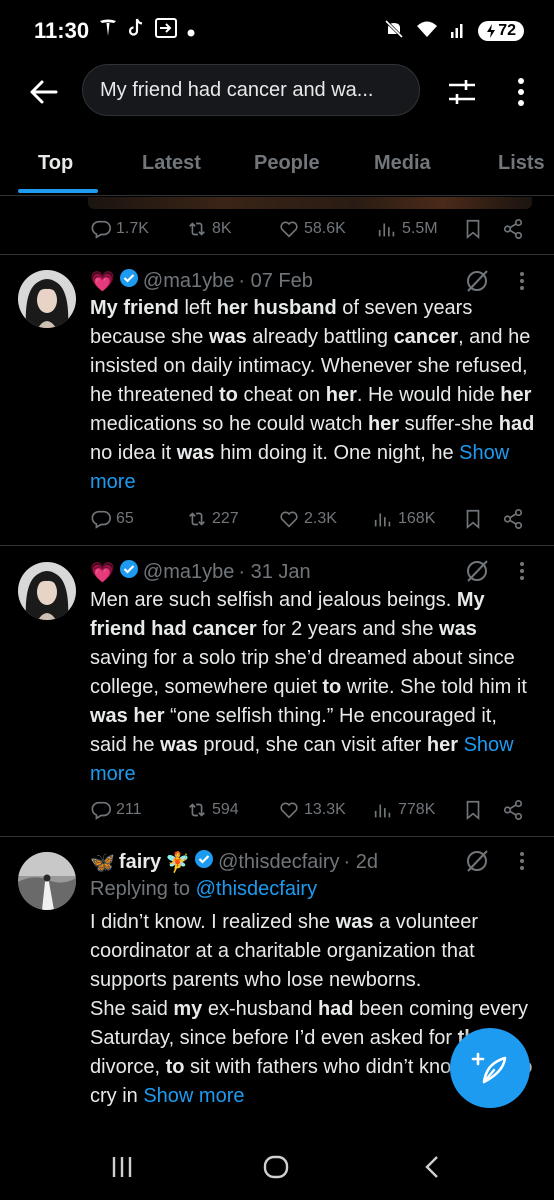 This screenshot has height=1200, width=554. I want to click on compose-feather-icon, so click(489, 1068).